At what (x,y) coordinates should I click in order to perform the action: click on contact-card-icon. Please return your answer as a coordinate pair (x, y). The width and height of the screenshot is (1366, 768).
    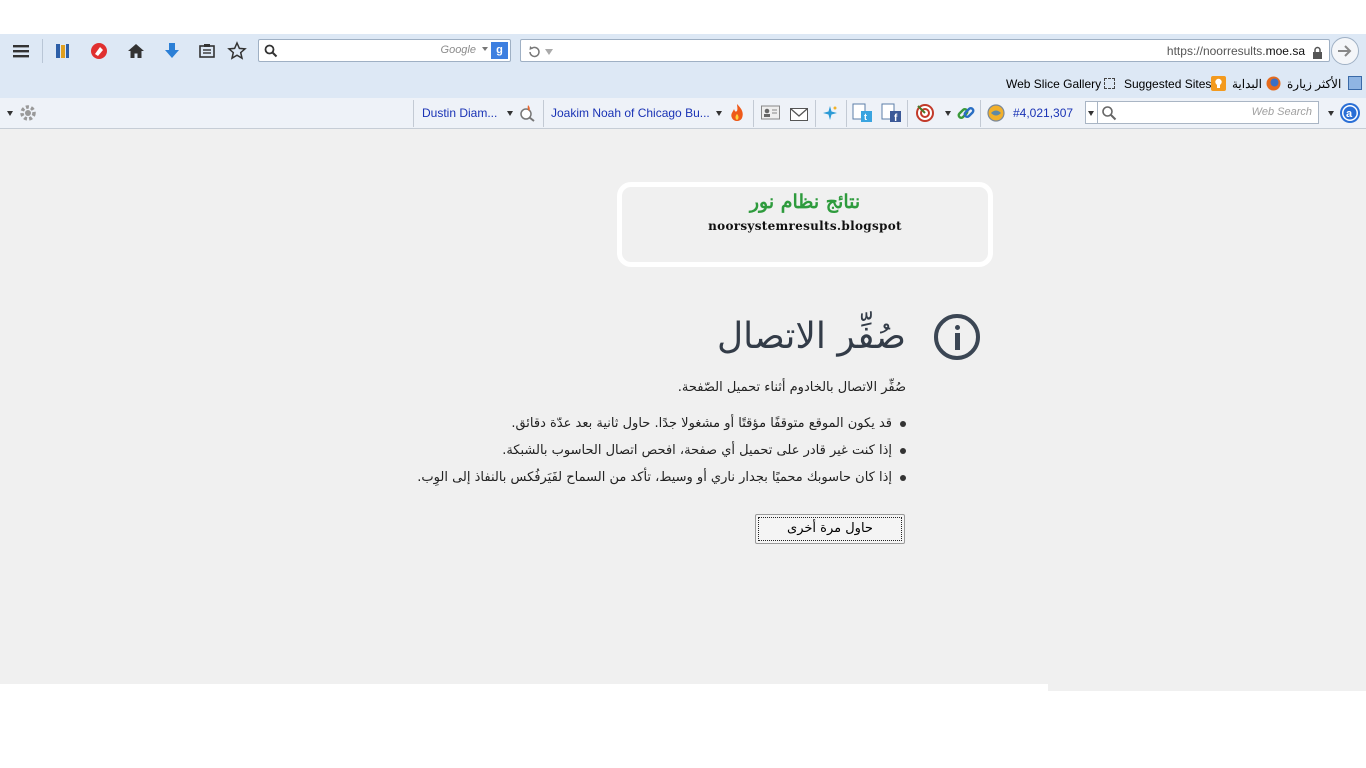
    Looking at the image, I should click on (770, 114).